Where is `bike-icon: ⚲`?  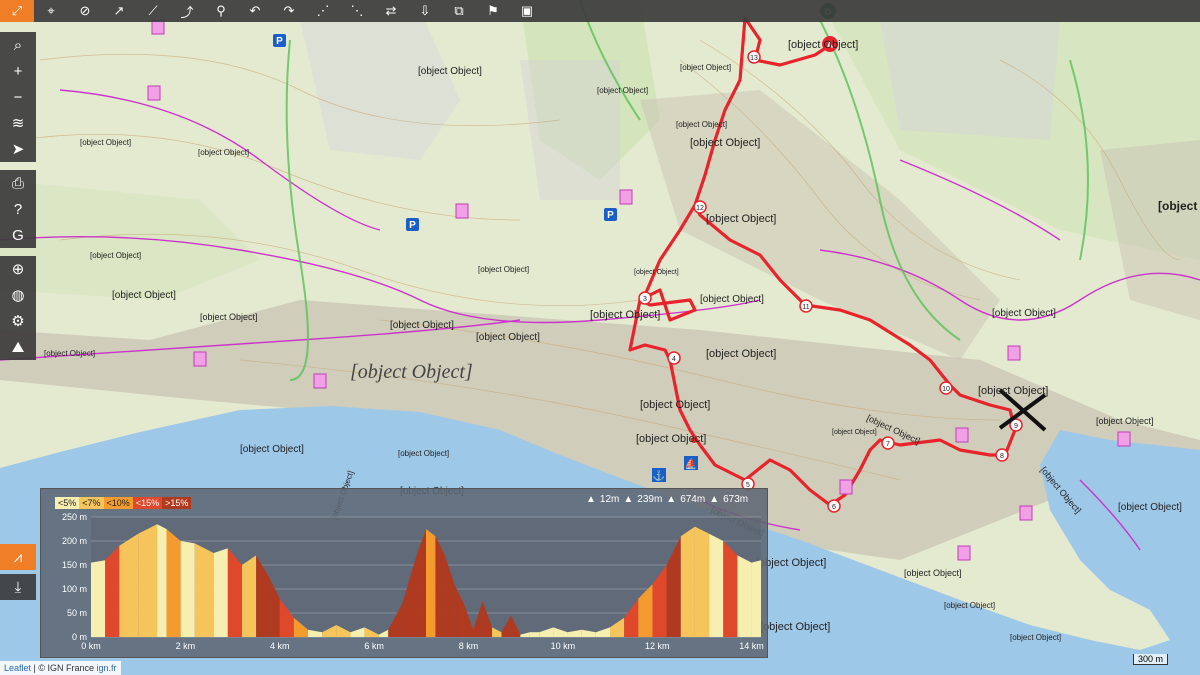
bike-icon: ⚲ is located at coordinates (221, 11).